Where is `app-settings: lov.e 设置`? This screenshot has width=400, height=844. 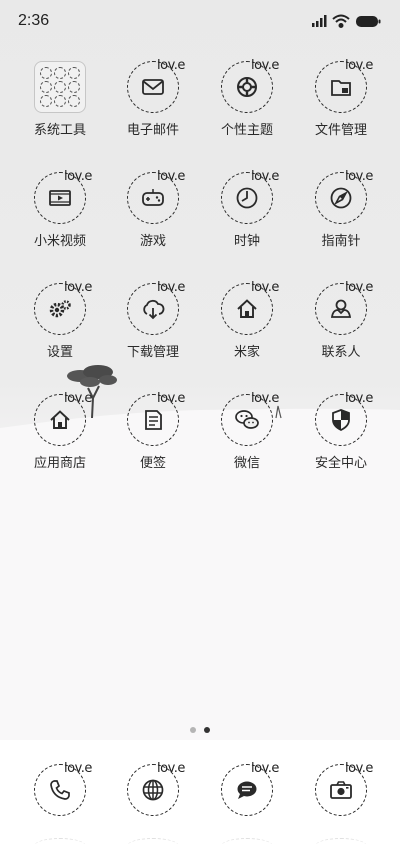
app-settings: lov.e 设置 is located at coordinates (60, 331).